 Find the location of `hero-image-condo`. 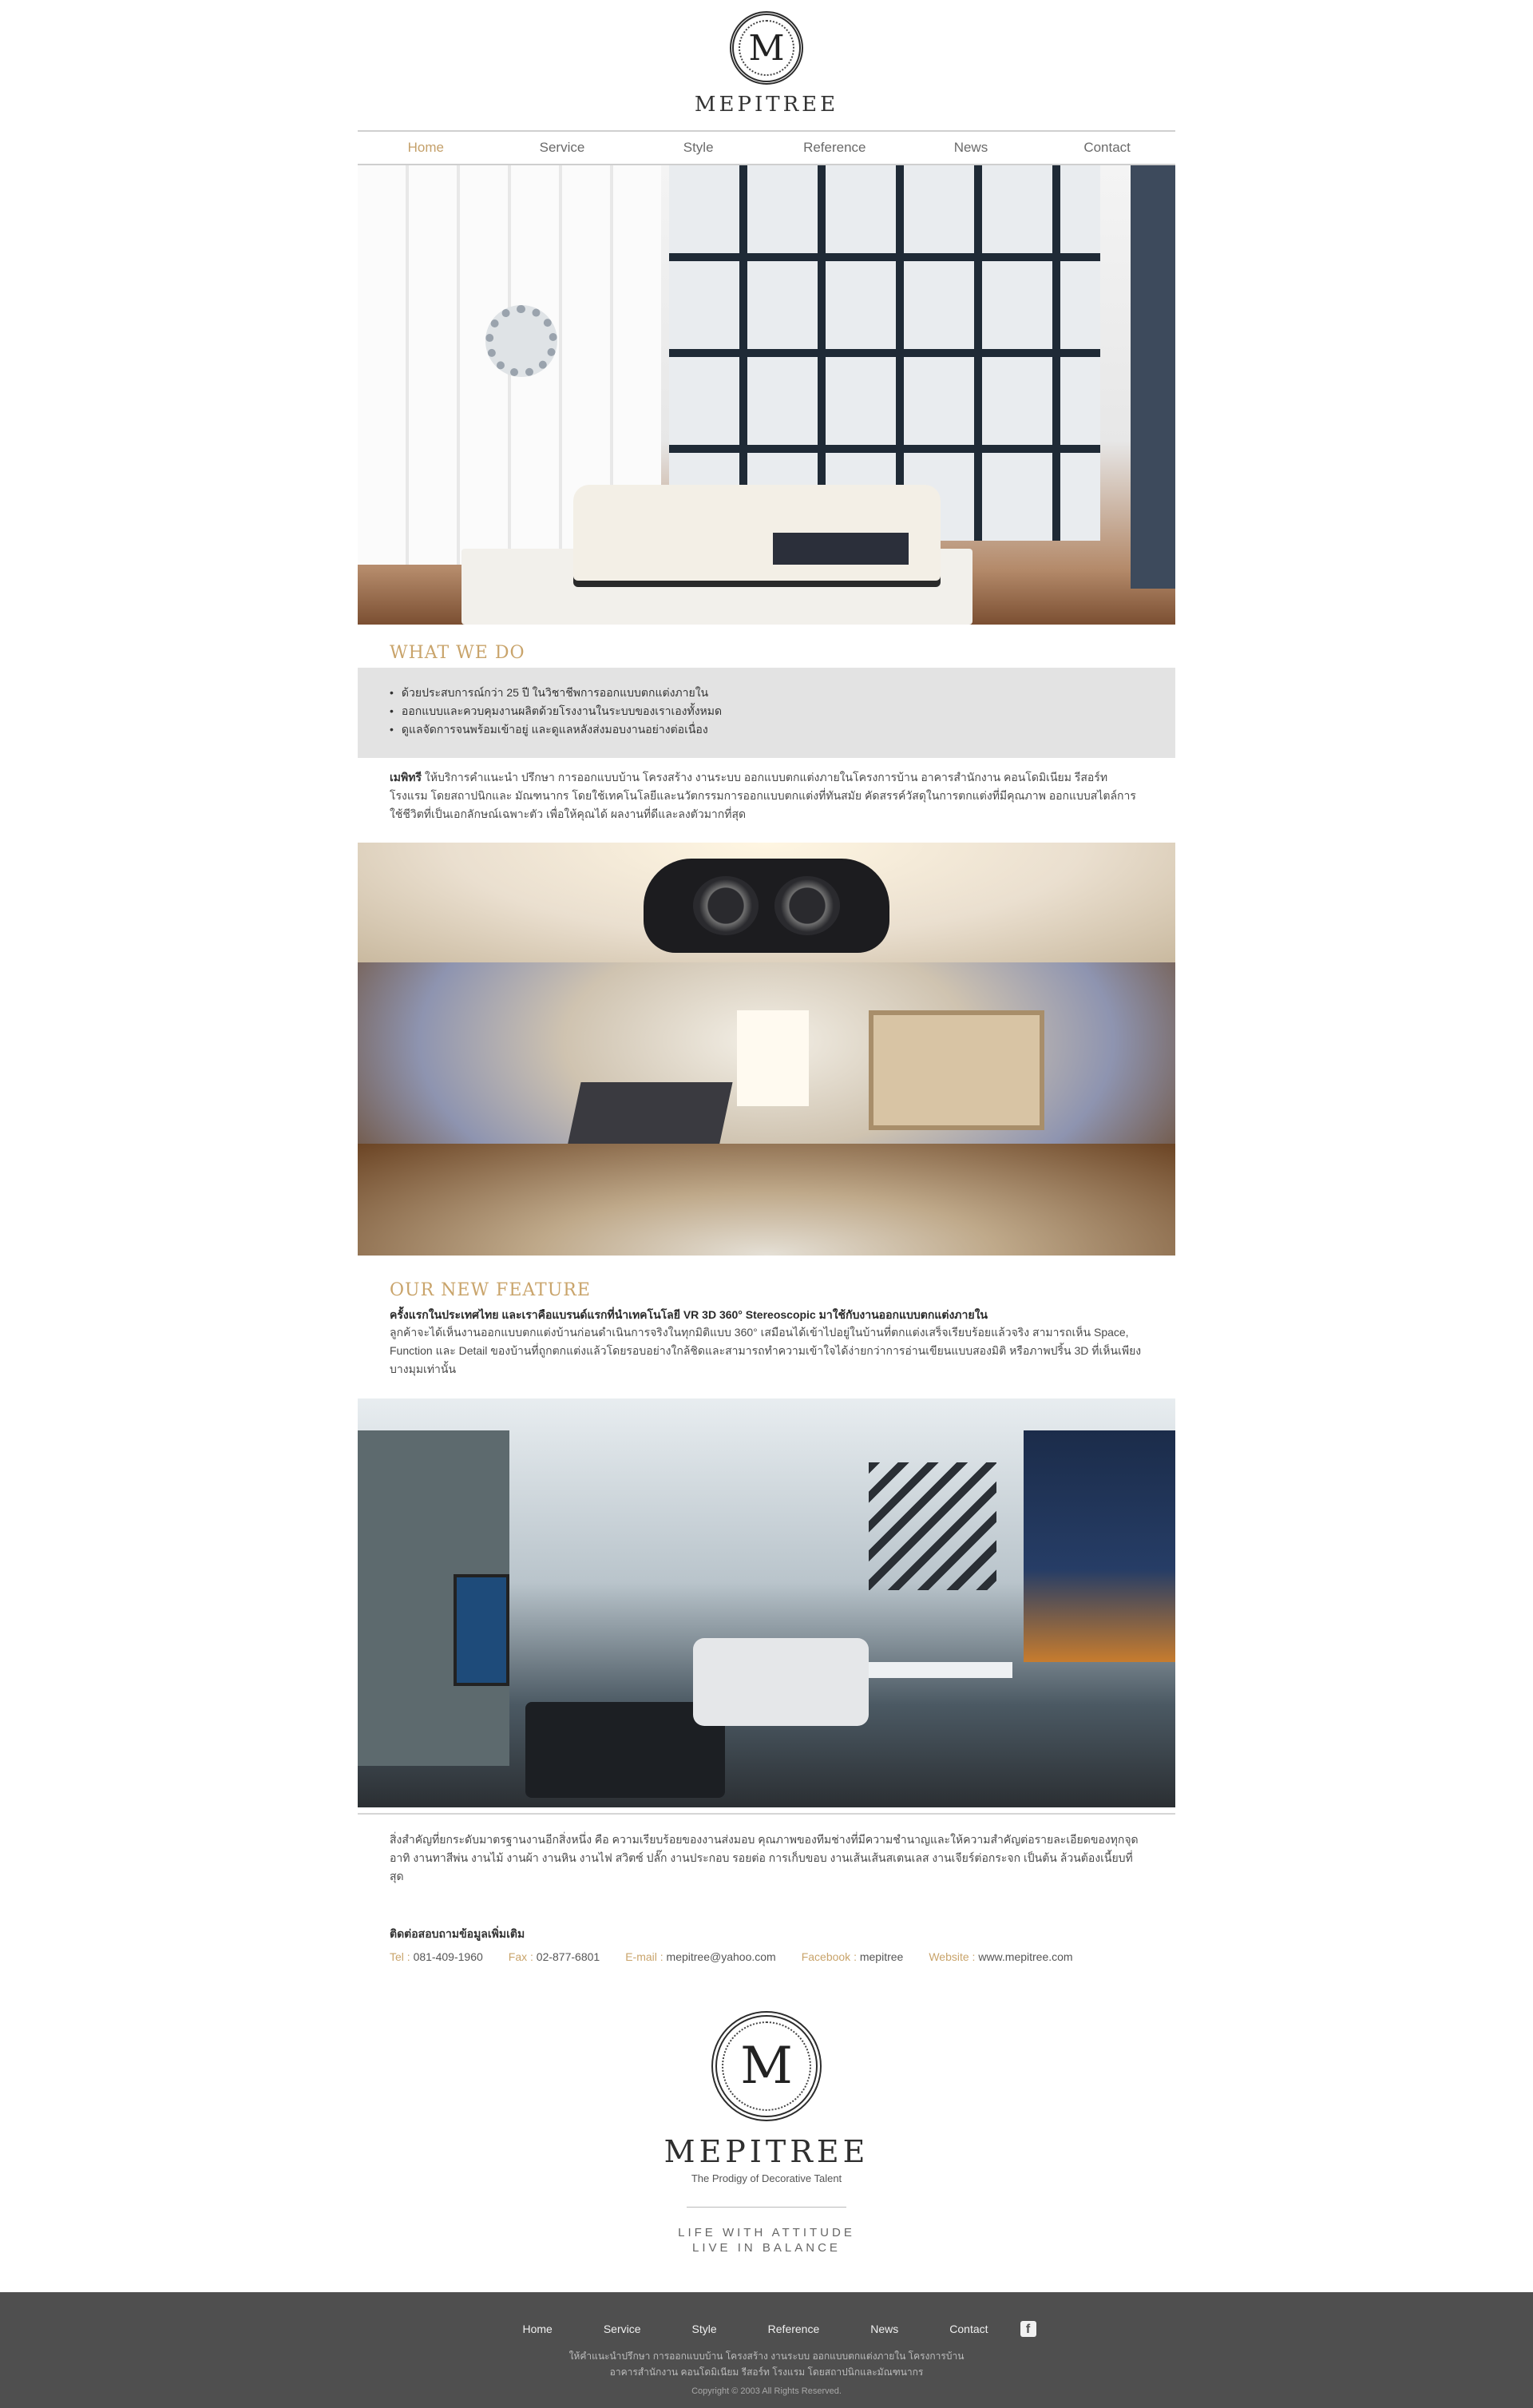

hero-image-condo is located at coordinates (766, 1602).